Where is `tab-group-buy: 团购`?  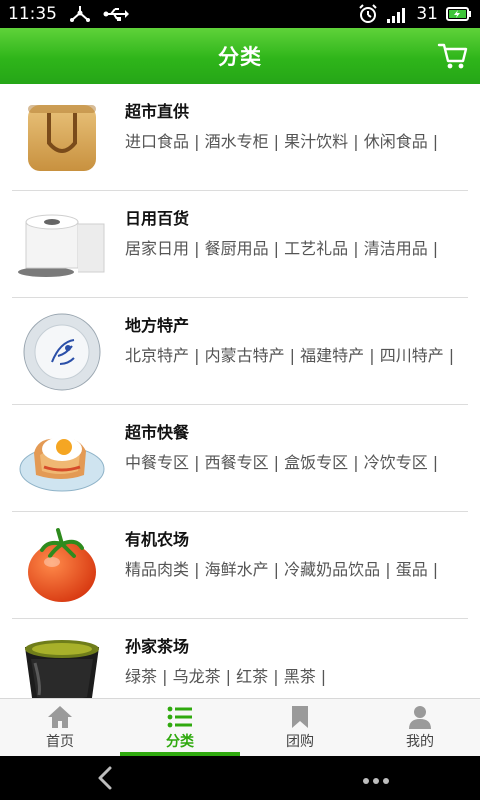 tab-group-buy: 团购 is located at coordinates (300, 727).